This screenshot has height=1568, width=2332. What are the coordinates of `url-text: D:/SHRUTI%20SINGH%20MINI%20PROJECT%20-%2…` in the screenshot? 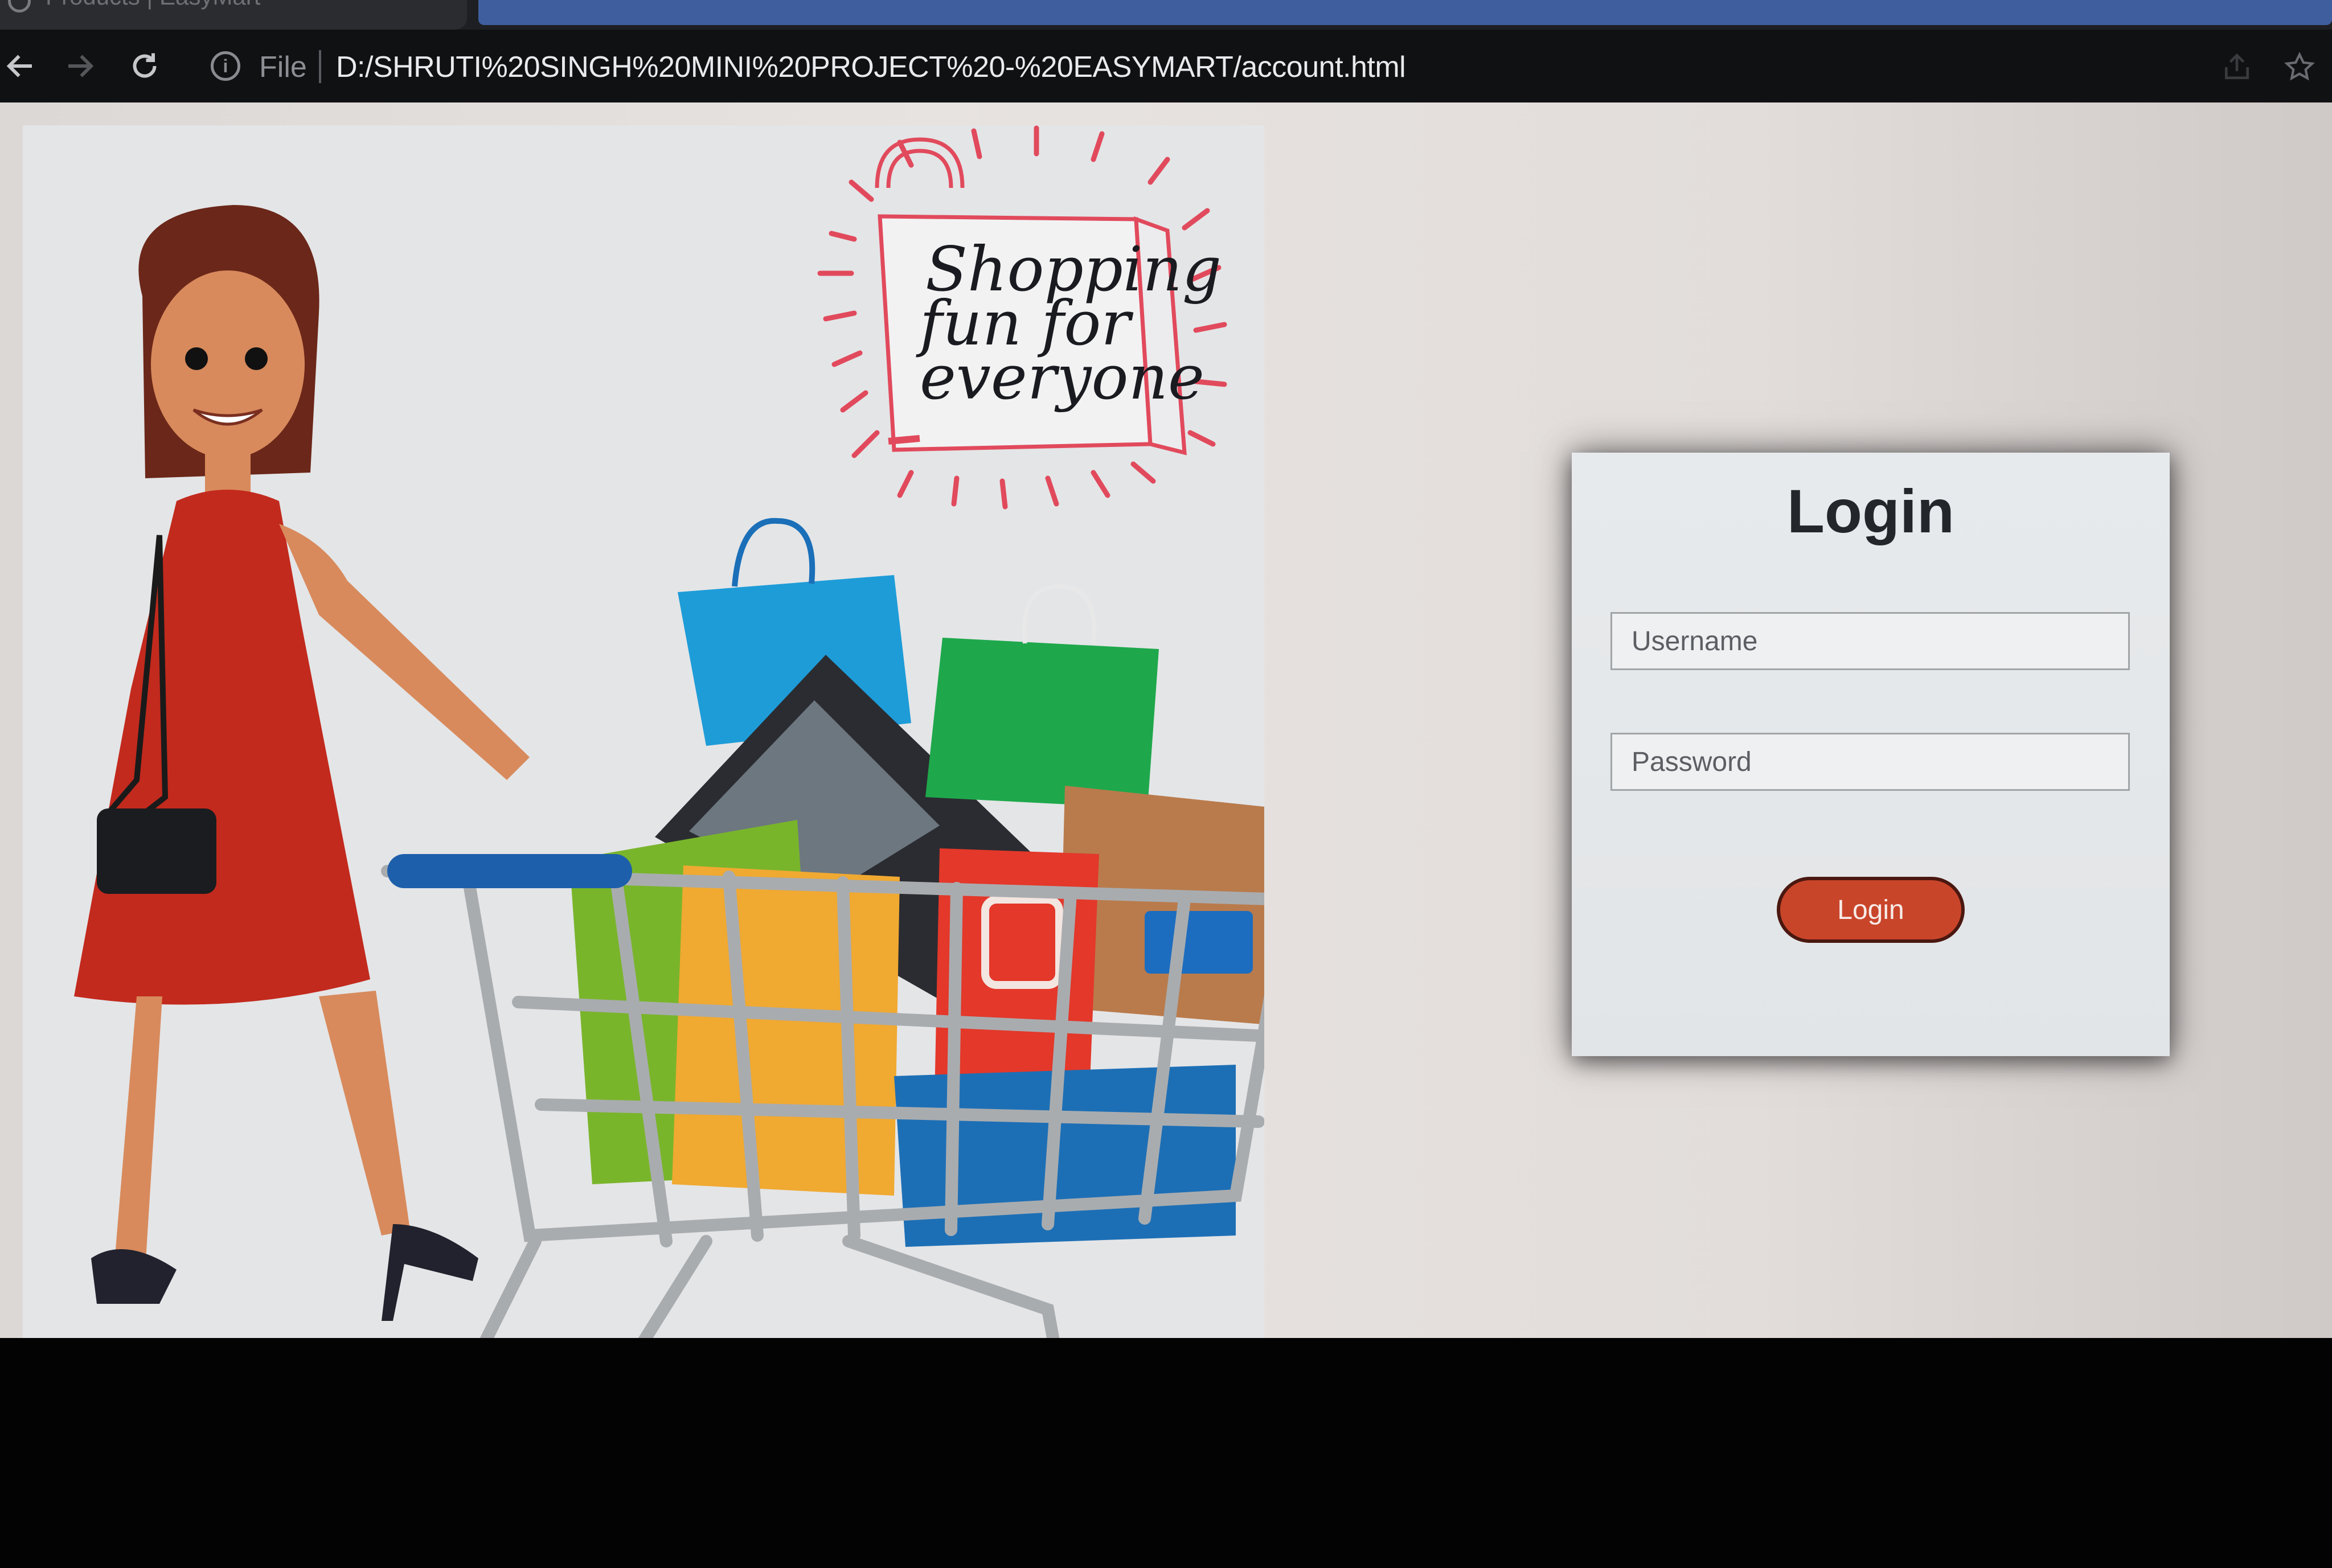 It's located at (871, 67).